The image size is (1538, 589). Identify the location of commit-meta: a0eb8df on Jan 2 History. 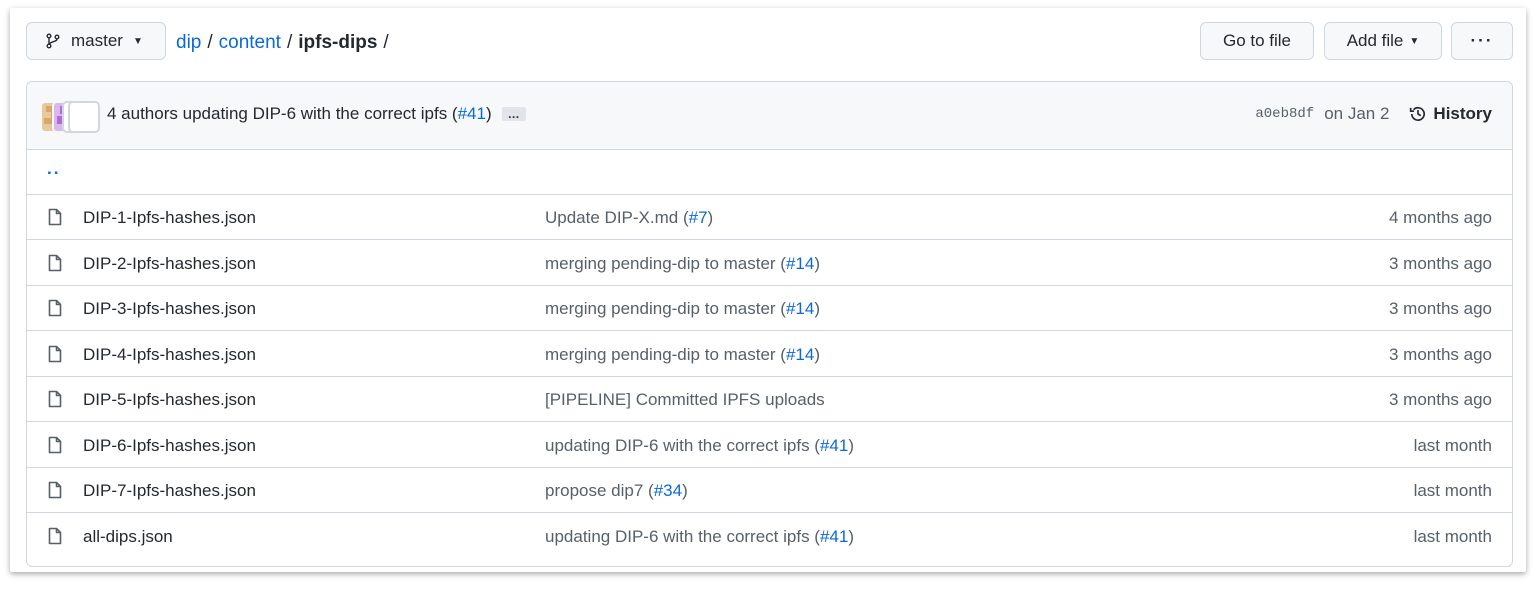
(1373, 114).